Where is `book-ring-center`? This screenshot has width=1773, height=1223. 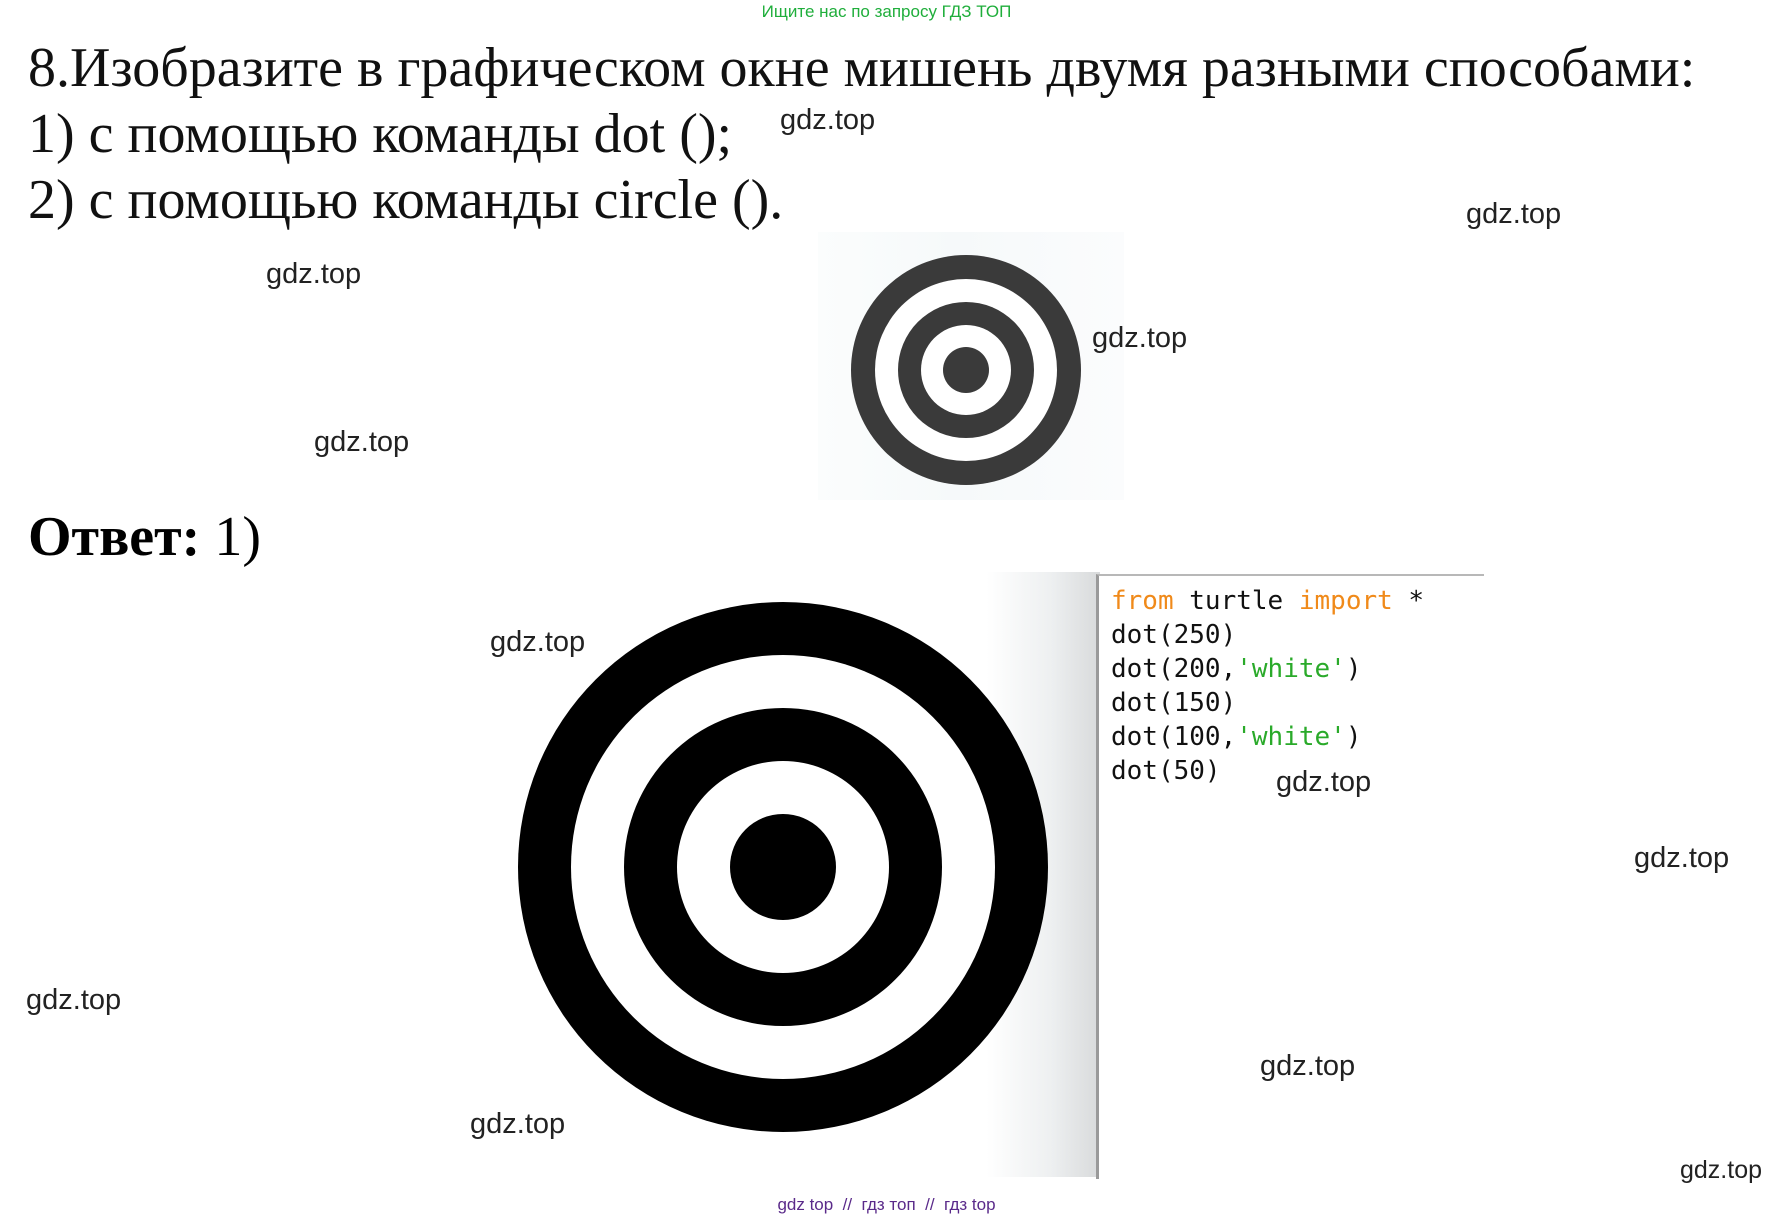 book-ring-center is located at coordinates (966, 370).